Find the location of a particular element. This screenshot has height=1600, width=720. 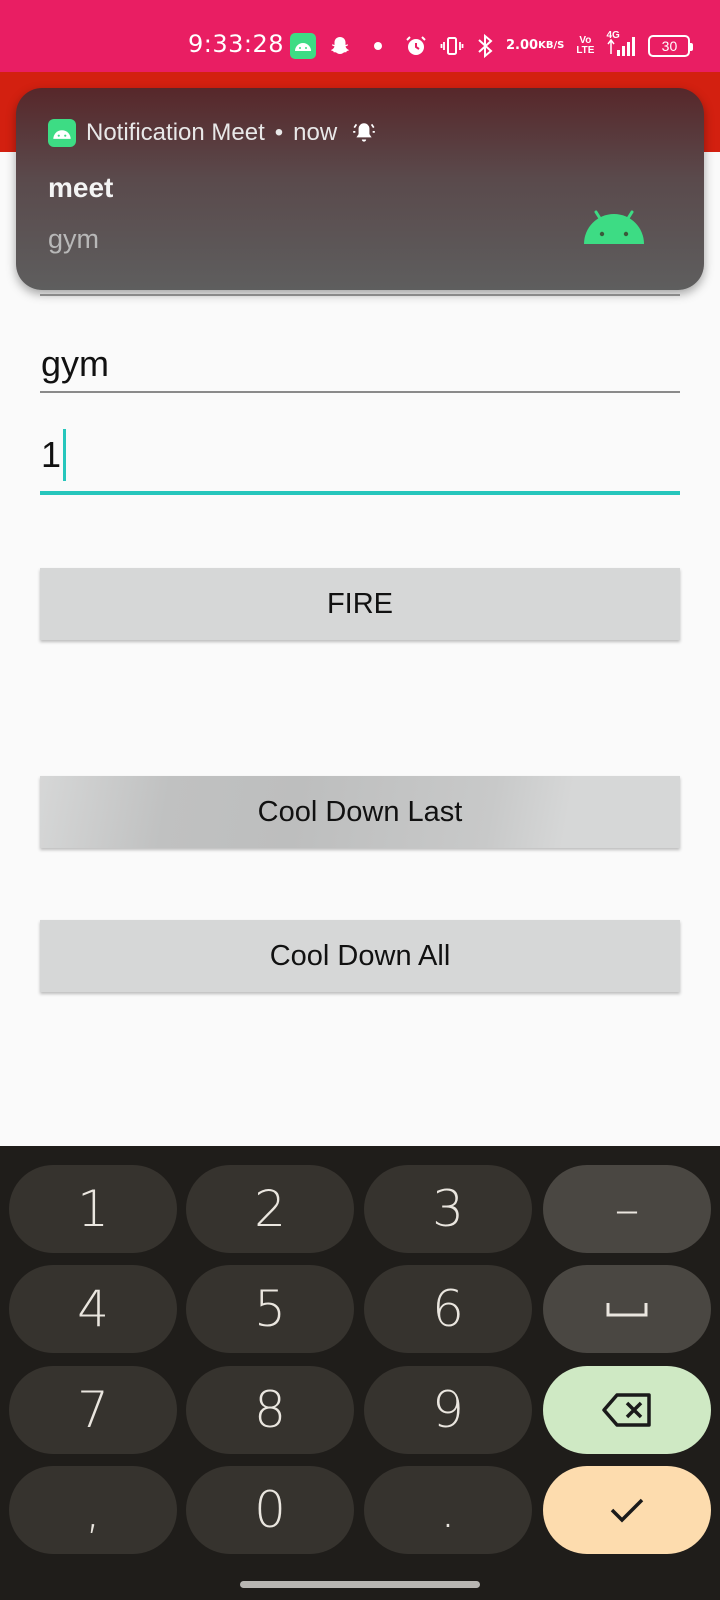

space-icon is located at coordinates (627, 1310).